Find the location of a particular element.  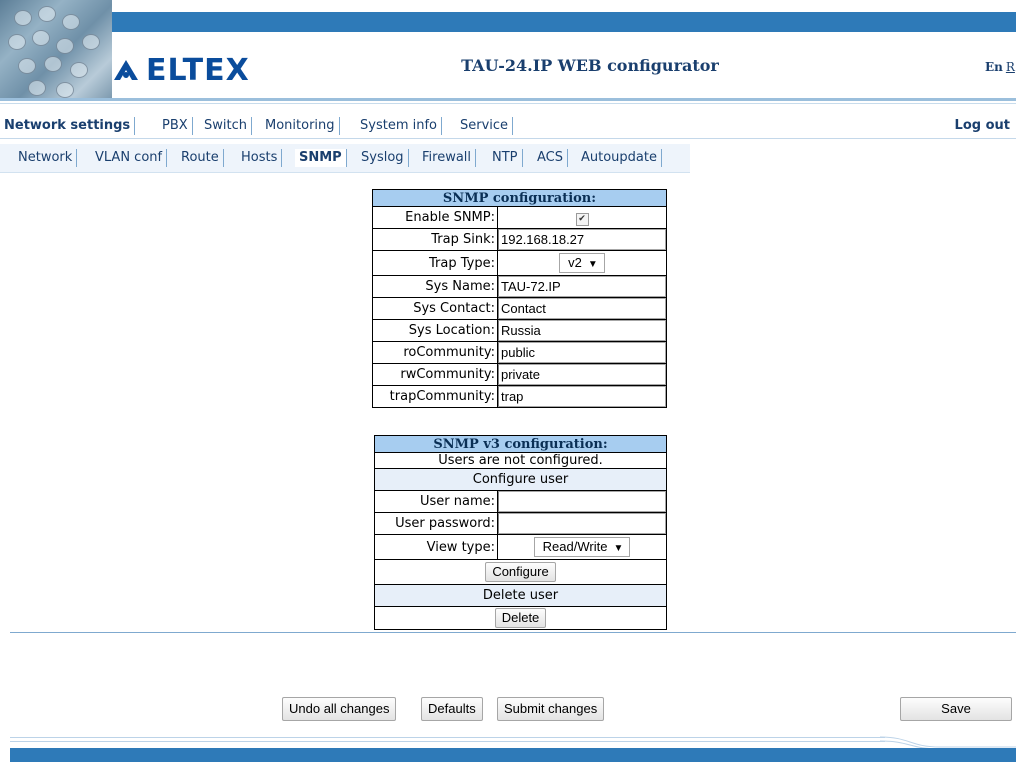

trap-sink-cell is located at coordinates (582, 239).